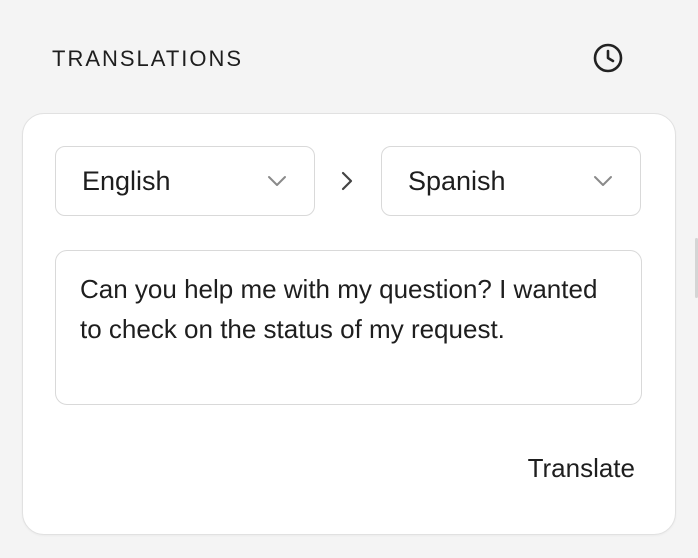  I want to click on clock-icon, so click(608, 60).